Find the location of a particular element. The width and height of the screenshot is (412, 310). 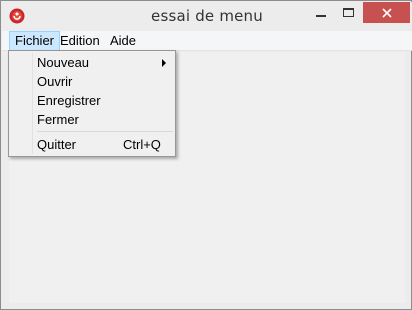

minimize-button is located at coordinates (320, 12).